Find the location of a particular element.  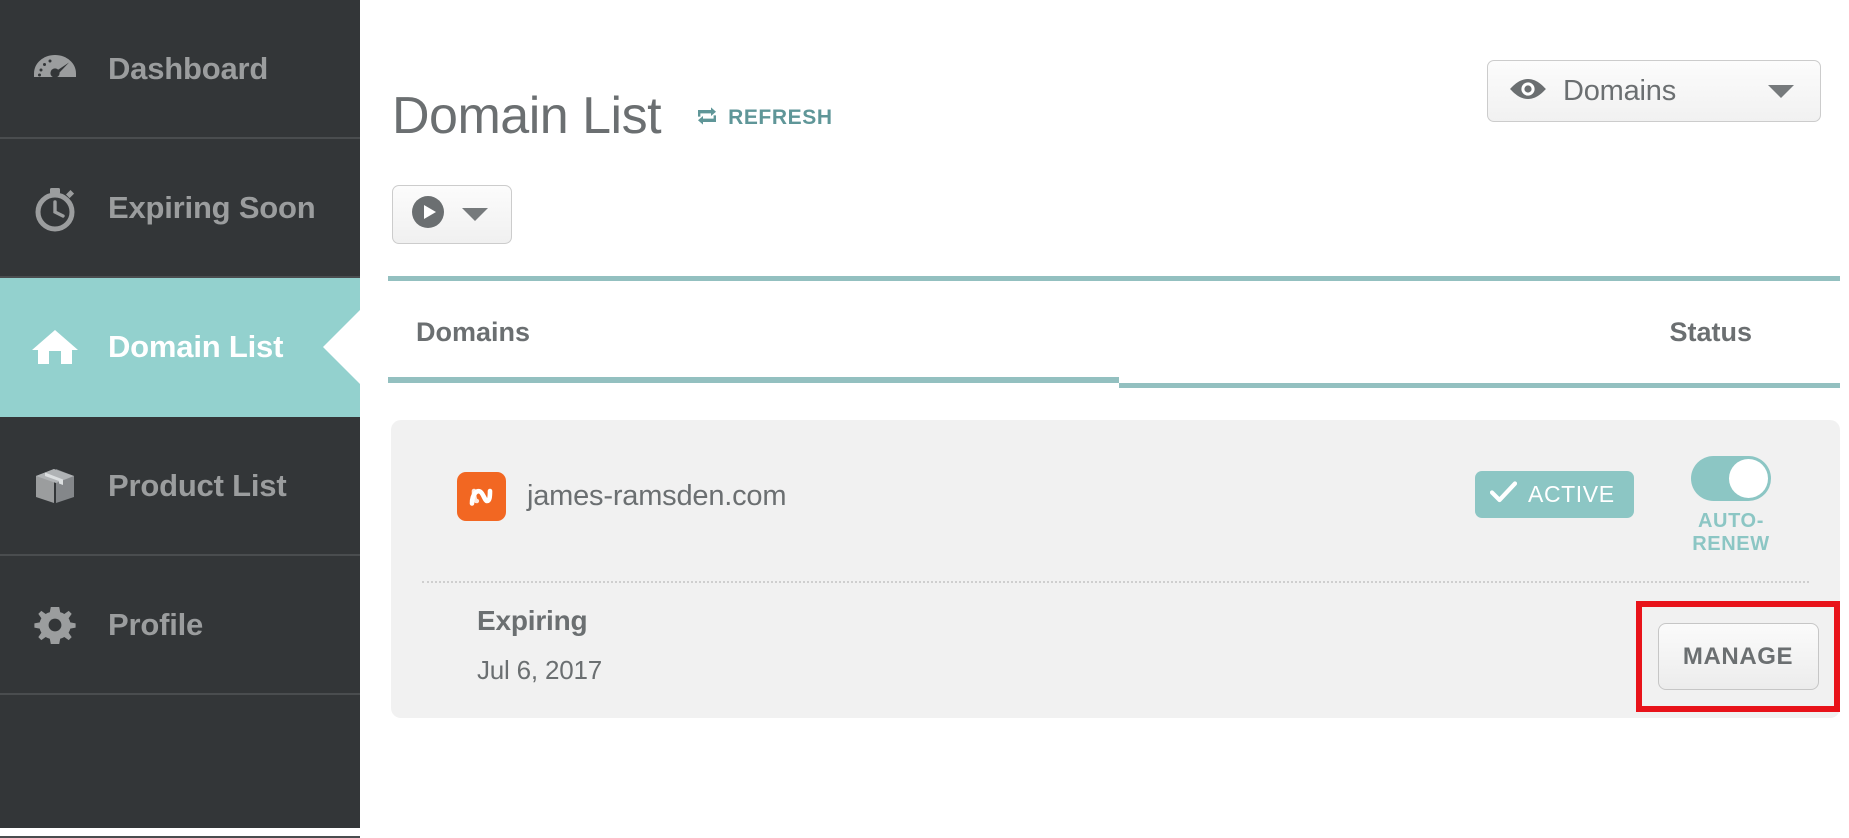

sidebar-item-label: Domain List is located at coordinates (196, 346).